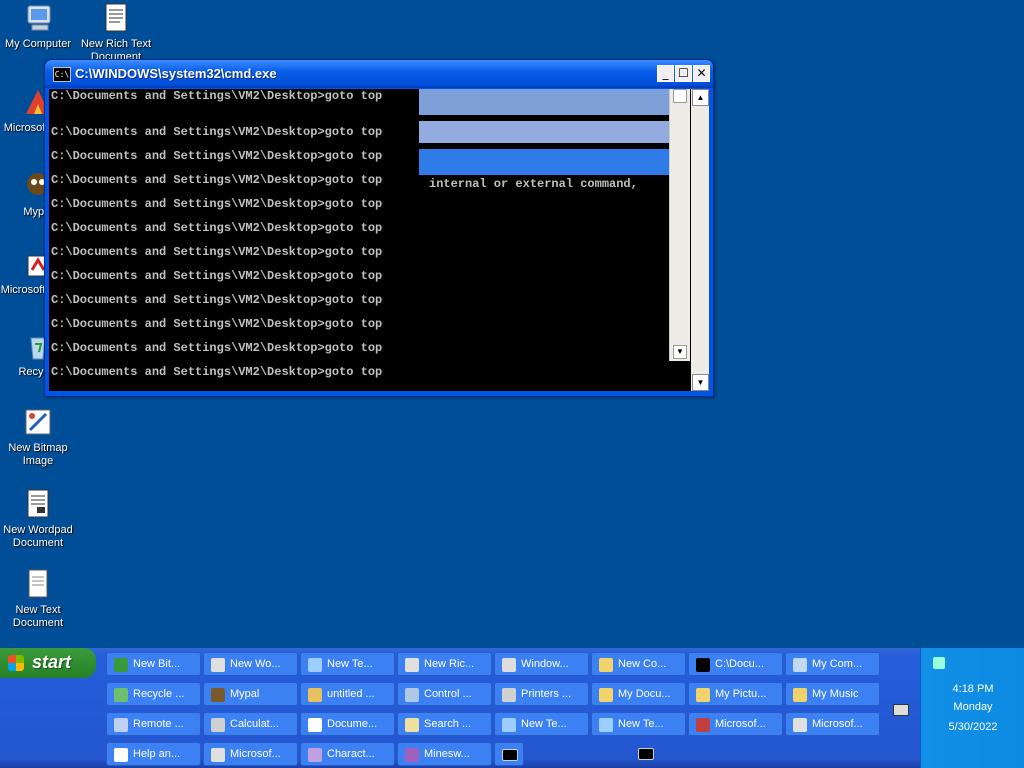  Describe the element at coordinates (701, 73) in the screenshot. I see `close-button: ✕` at that location.